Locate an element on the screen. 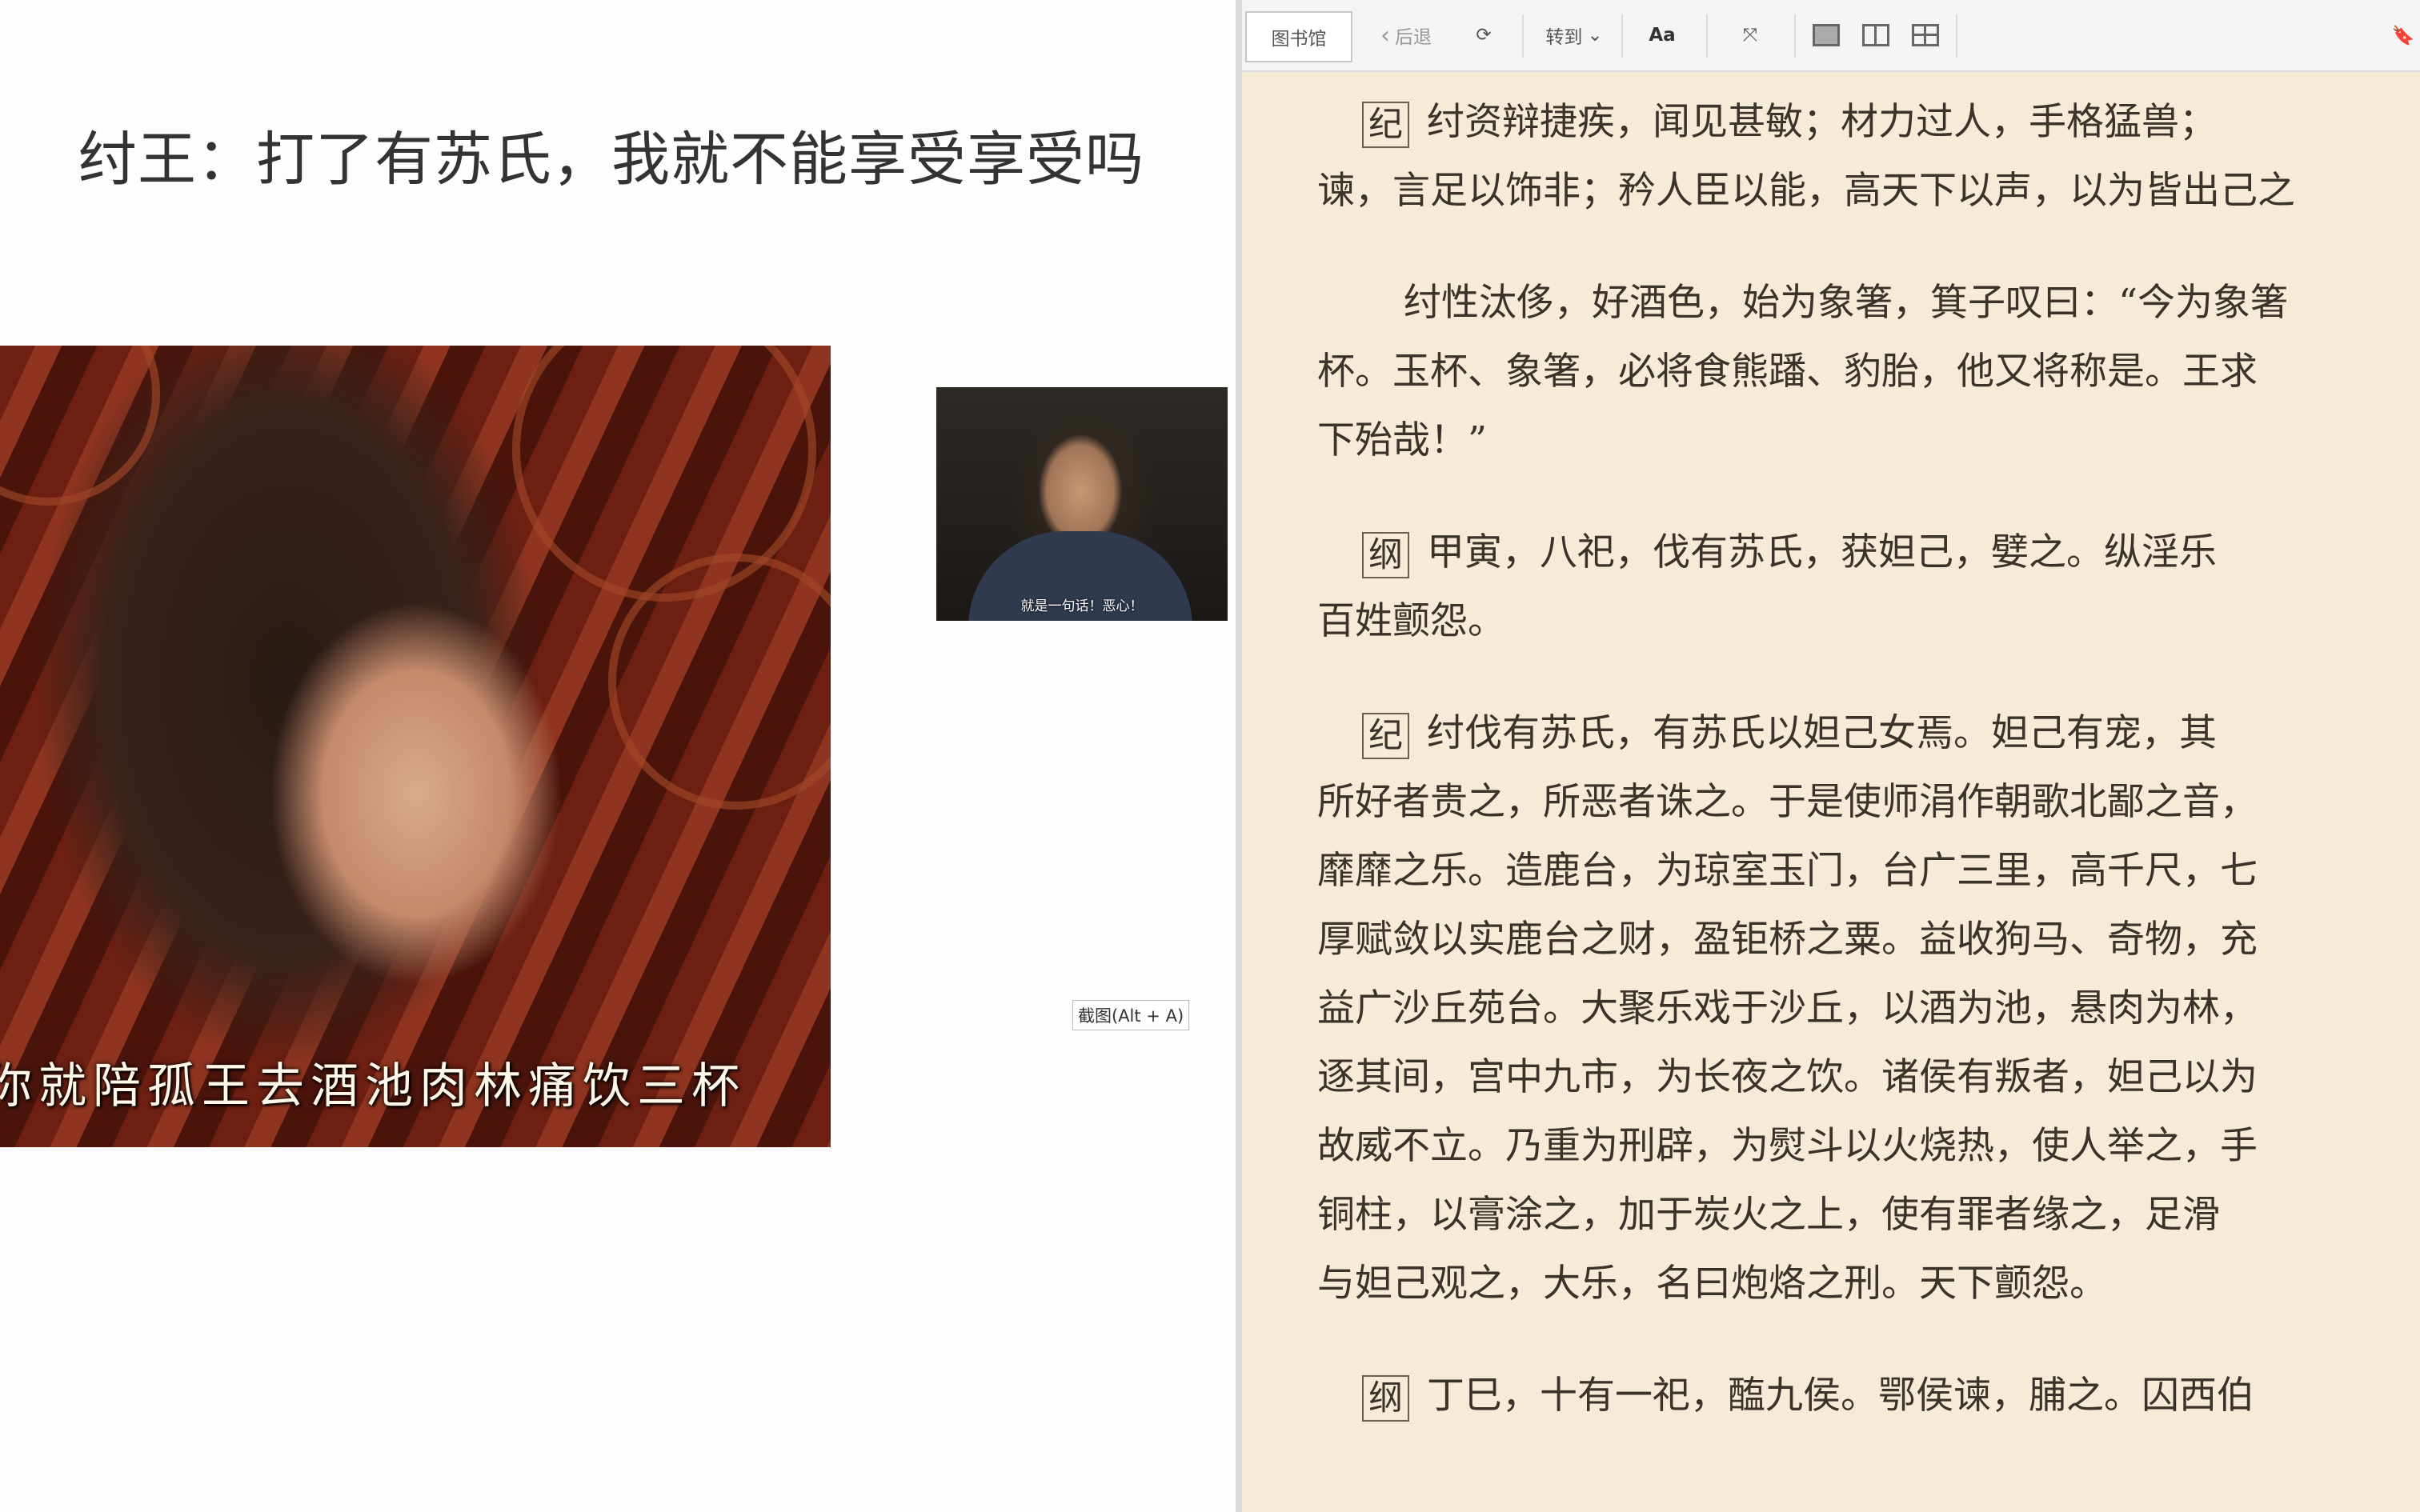  small-image-caption: 就是一句话！恶心！ is located at coordinates (1082, 606).